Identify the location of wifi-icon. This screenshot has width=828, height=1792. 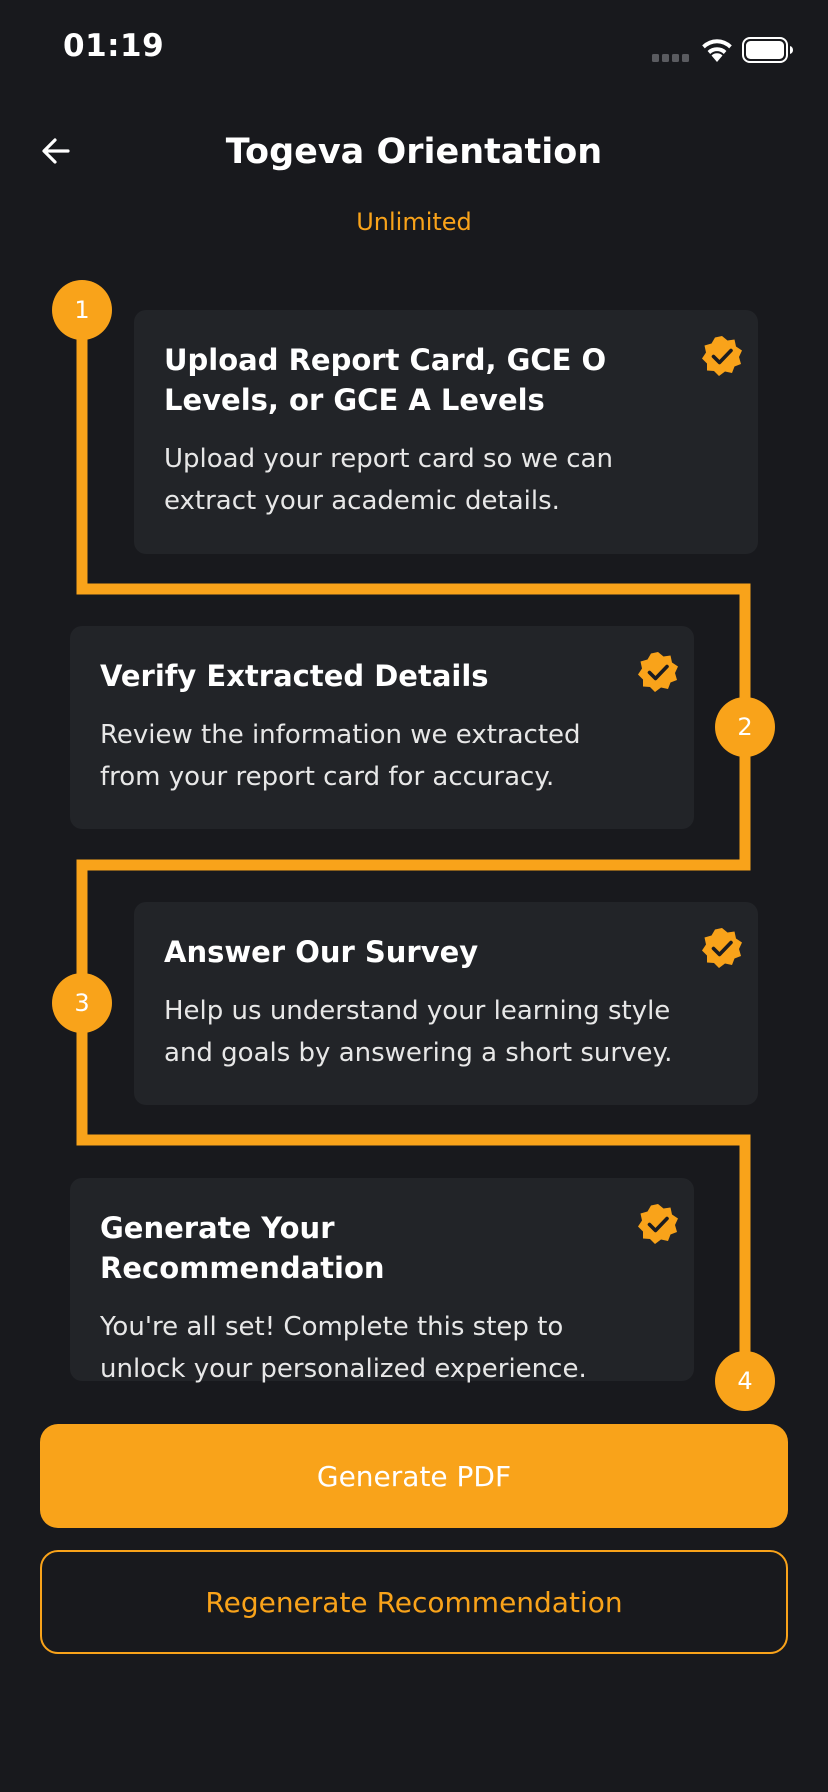
(717, 50).